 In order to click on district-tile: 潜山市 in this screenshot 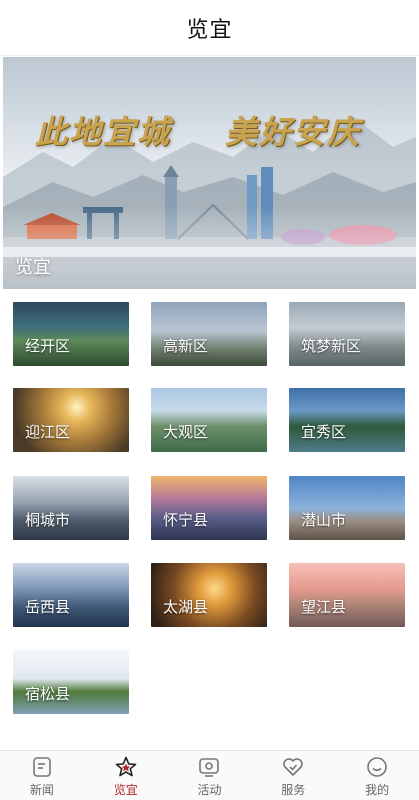, I will do `click(347, 508)`.